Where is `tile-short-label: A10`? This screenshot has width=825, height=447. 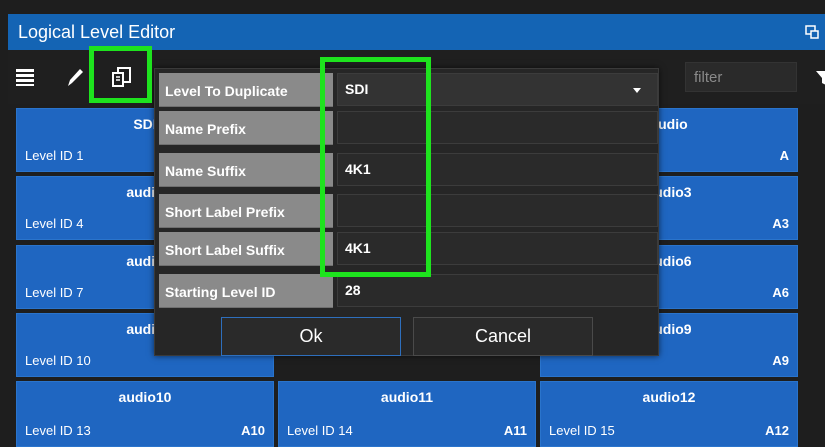
tile-short-label: A10 is located at coordinates (253, 430).